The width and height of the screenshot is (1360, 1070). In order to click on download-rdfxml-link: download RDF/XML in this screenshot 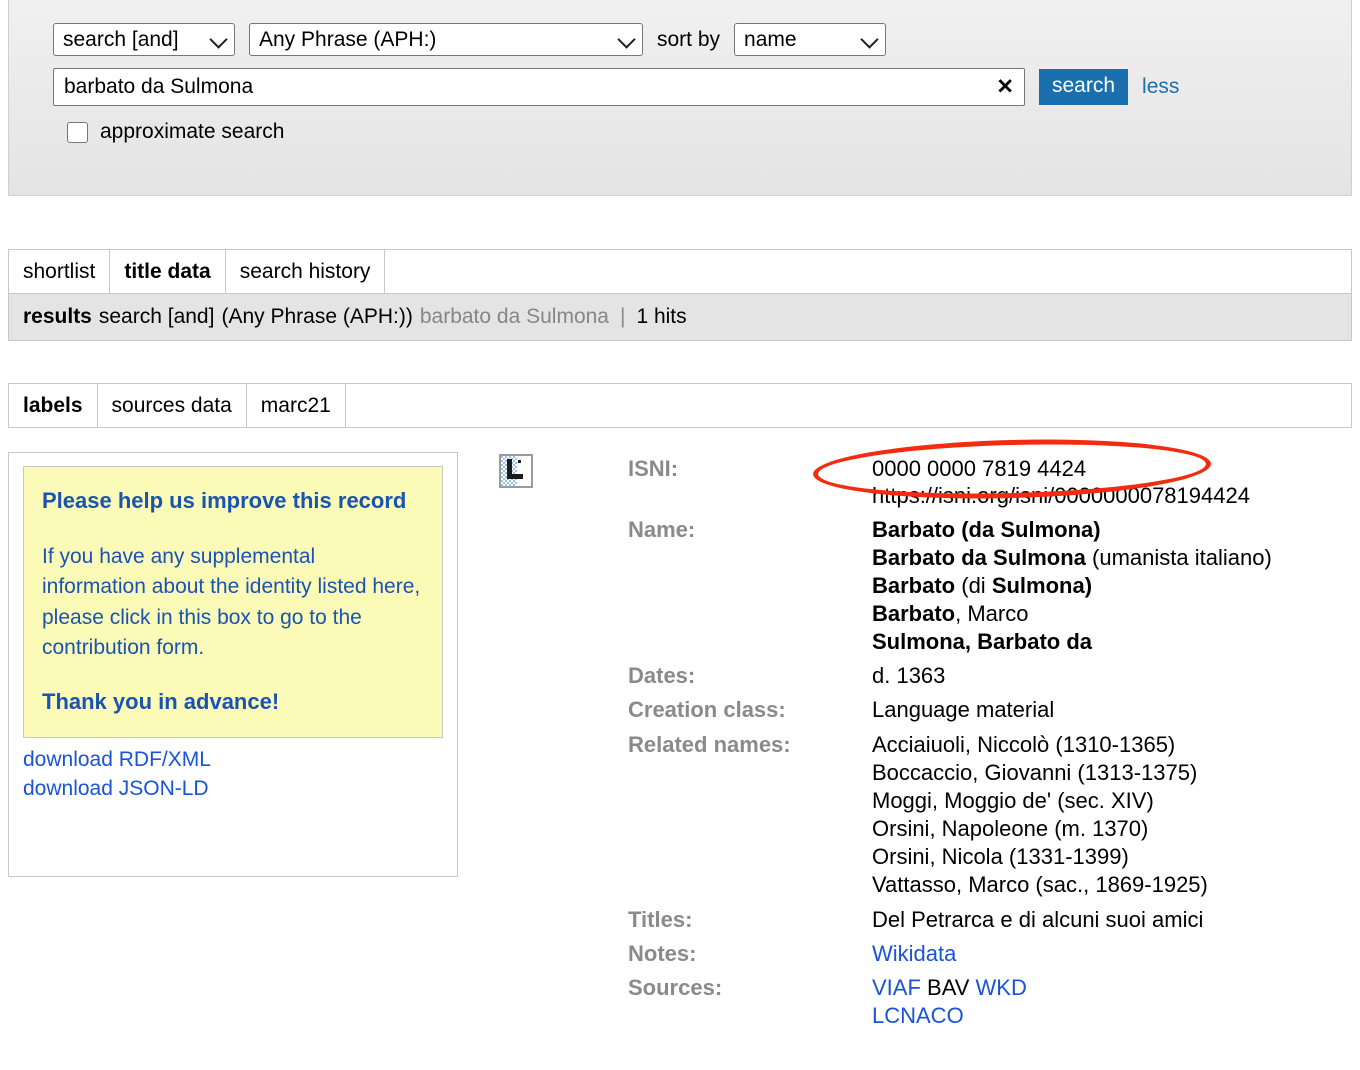, I will do `click(240, 760)`.